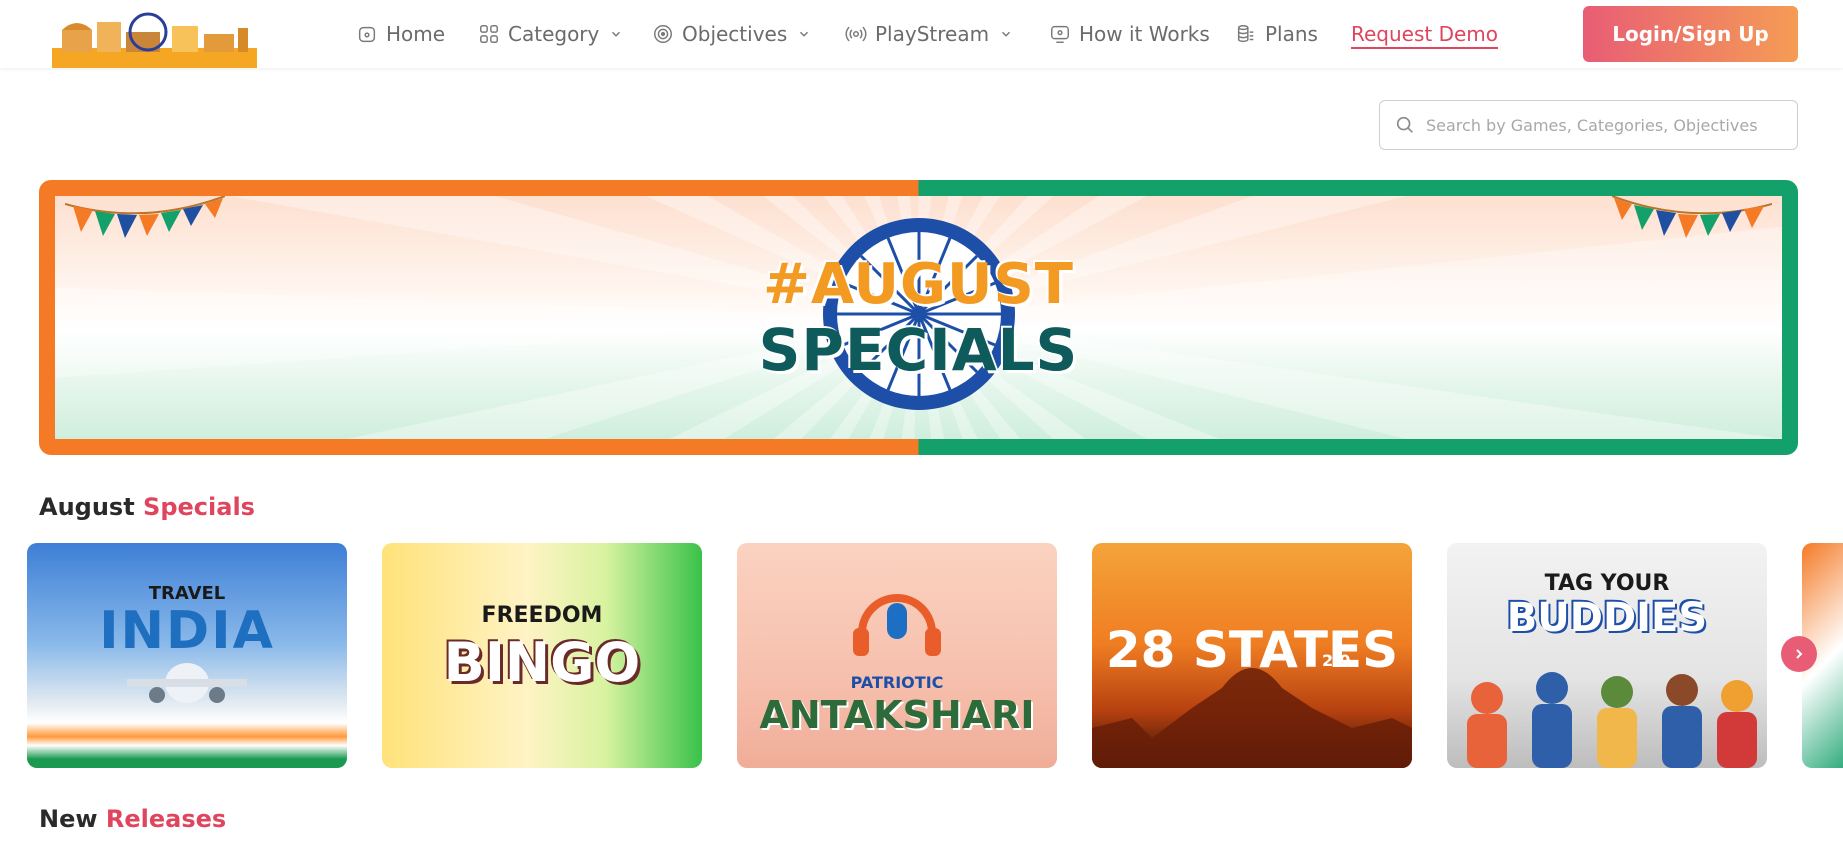 This screenshot has width=1843, height=856. I want to click on nav-how-it-works-label: How it Works, so click(1144, 34).